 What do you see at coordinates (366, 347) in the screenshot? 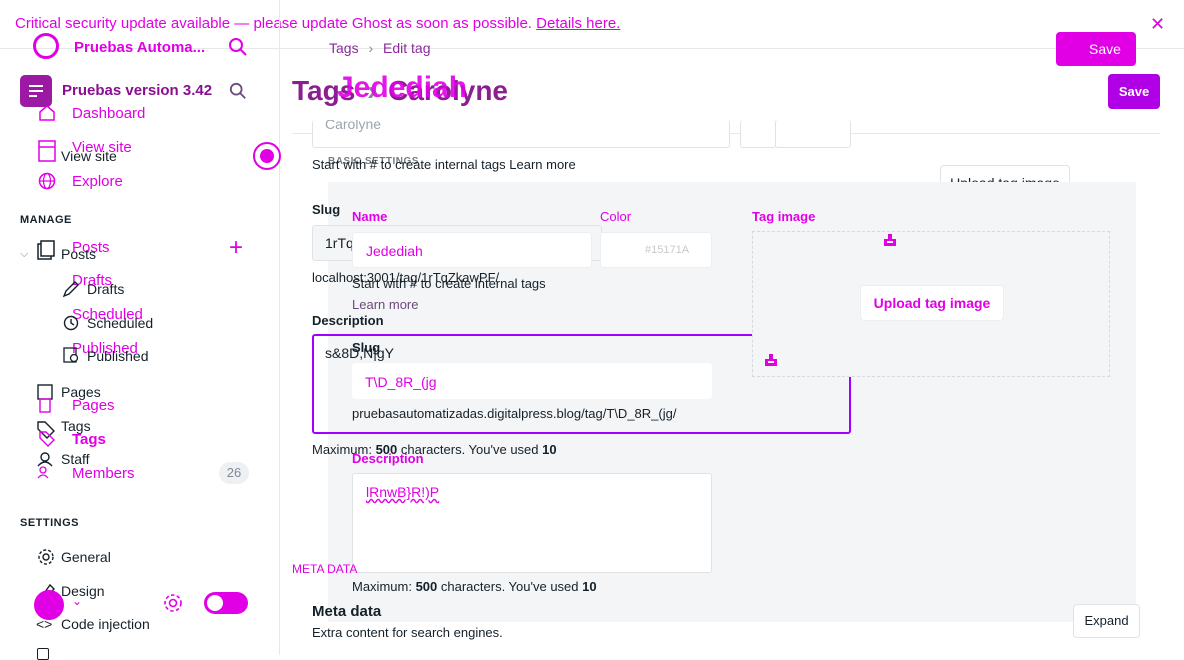
I see `slug-label: Slug` at bounding box center [366, 347].